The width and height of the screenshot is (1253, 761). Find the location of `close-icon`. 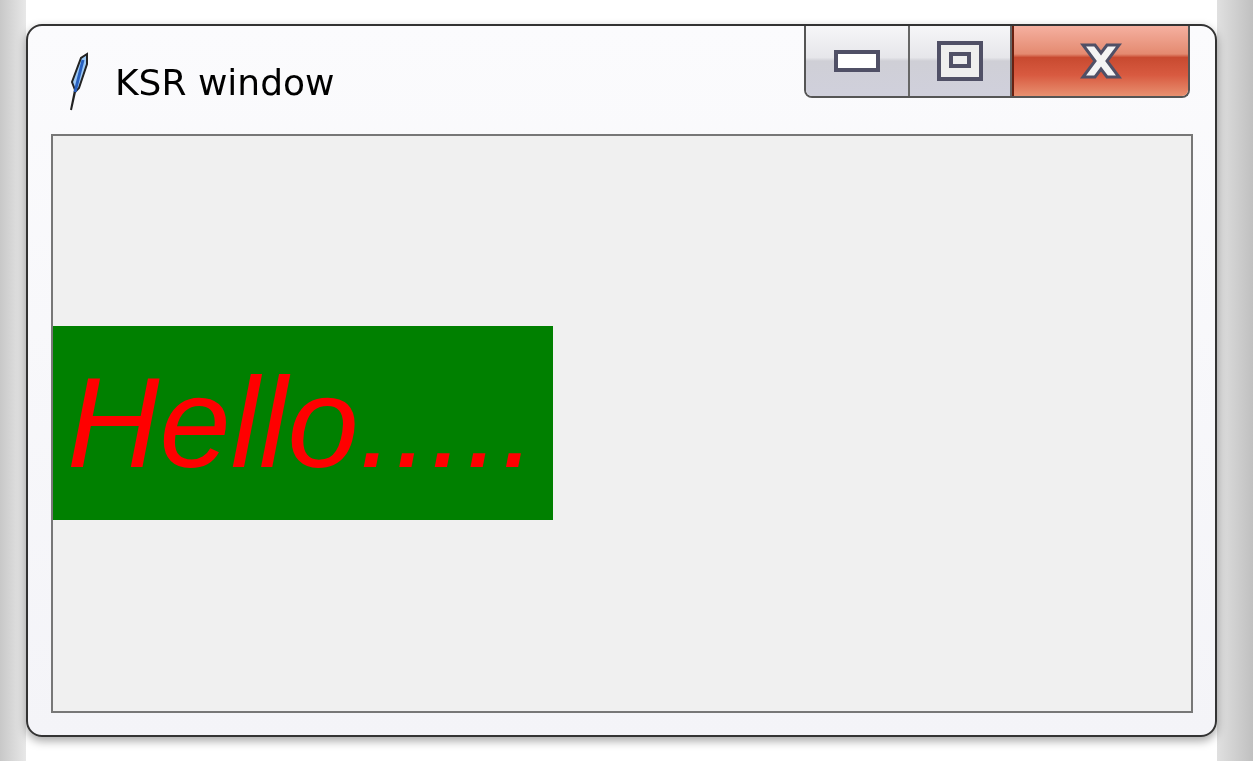

close-icon is located at coordinates (1101, 61).